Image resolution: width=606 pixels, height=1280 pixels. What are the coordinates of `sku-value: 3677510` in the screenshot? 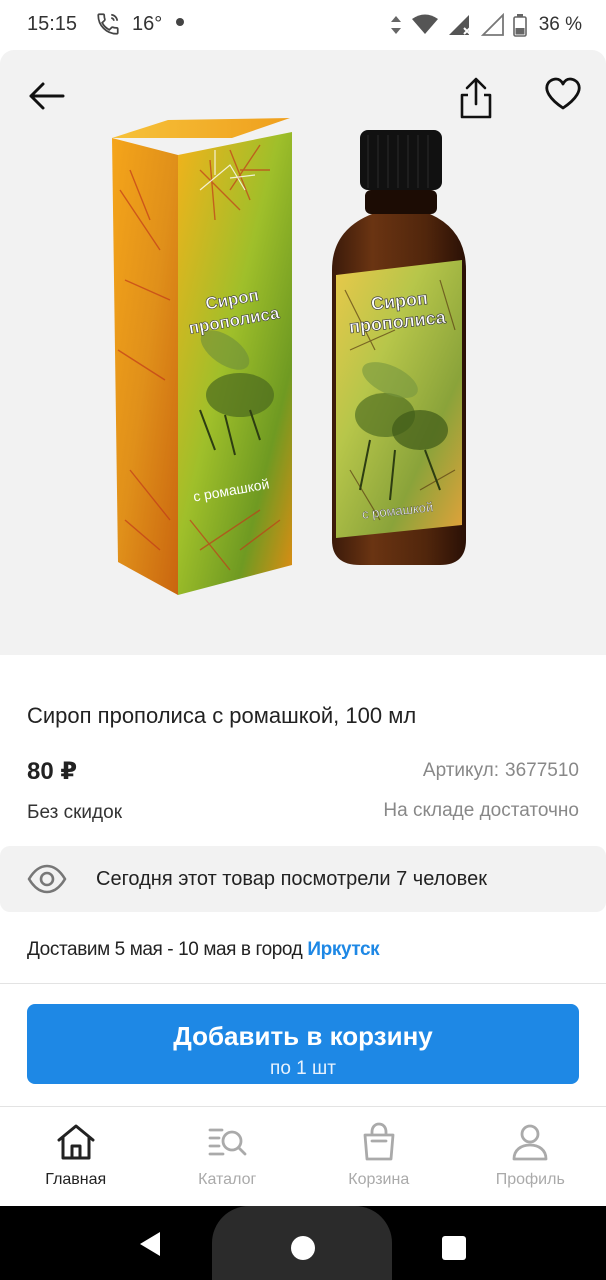 It's located at (542, 770).